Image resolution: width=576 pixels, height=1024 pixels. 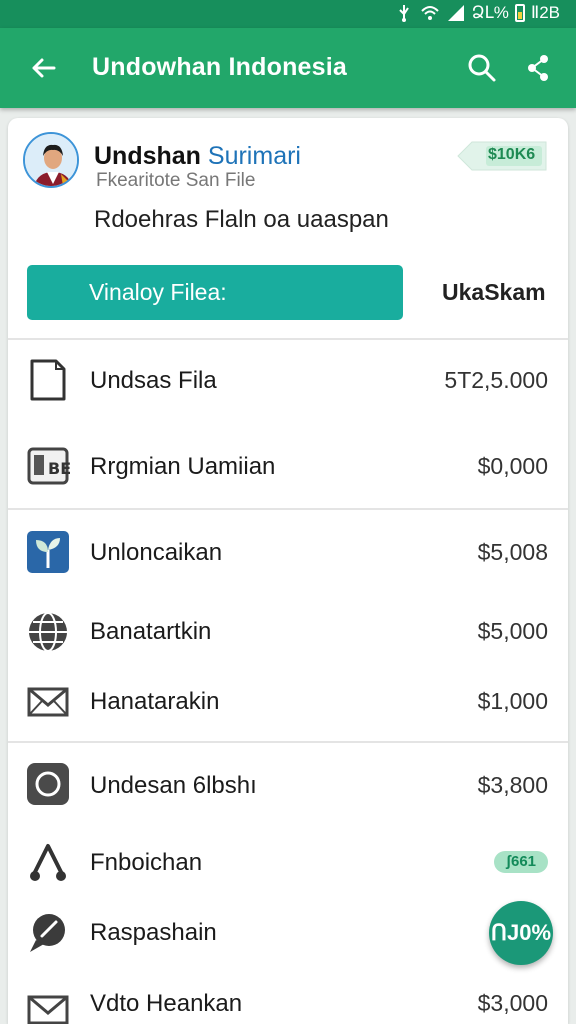 What do you see at coordinates (44, 68) in the screenshot?
I see `back-arrow-icon` at bounding box center [44, 68].